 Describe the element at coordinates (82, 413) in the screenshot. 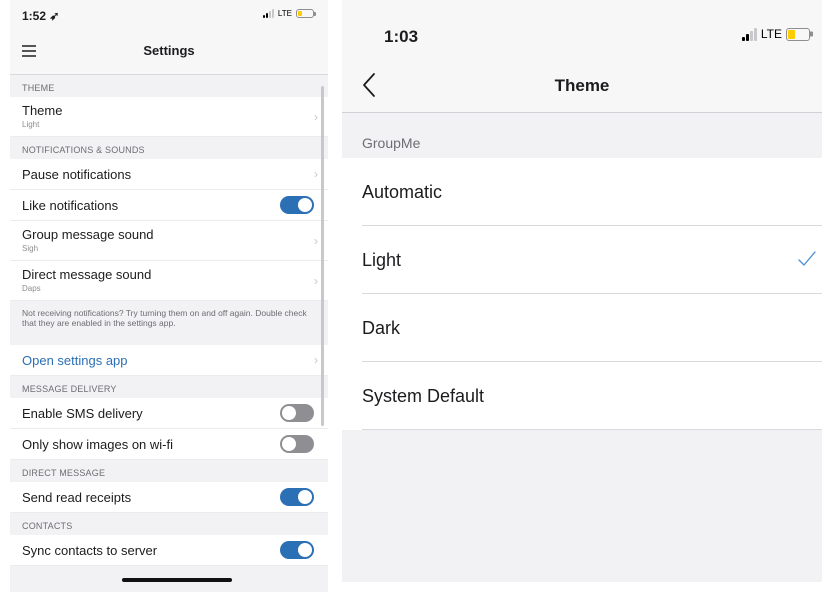

I see `row-label: Enable SMS delivery` at that location.